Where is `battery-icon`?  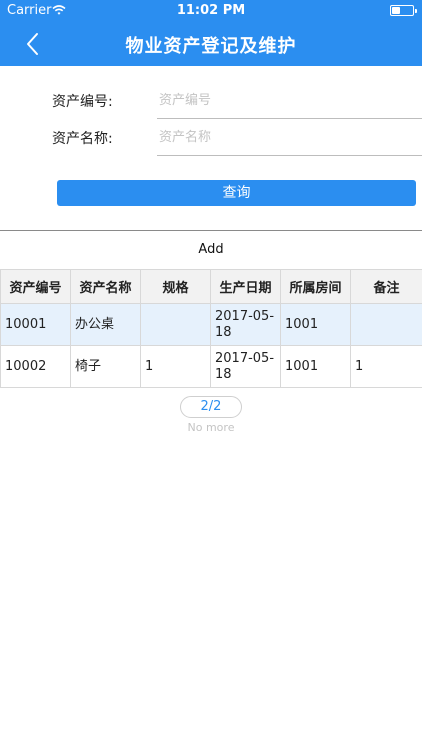 battery-icon is located at coordinates (403, 10).